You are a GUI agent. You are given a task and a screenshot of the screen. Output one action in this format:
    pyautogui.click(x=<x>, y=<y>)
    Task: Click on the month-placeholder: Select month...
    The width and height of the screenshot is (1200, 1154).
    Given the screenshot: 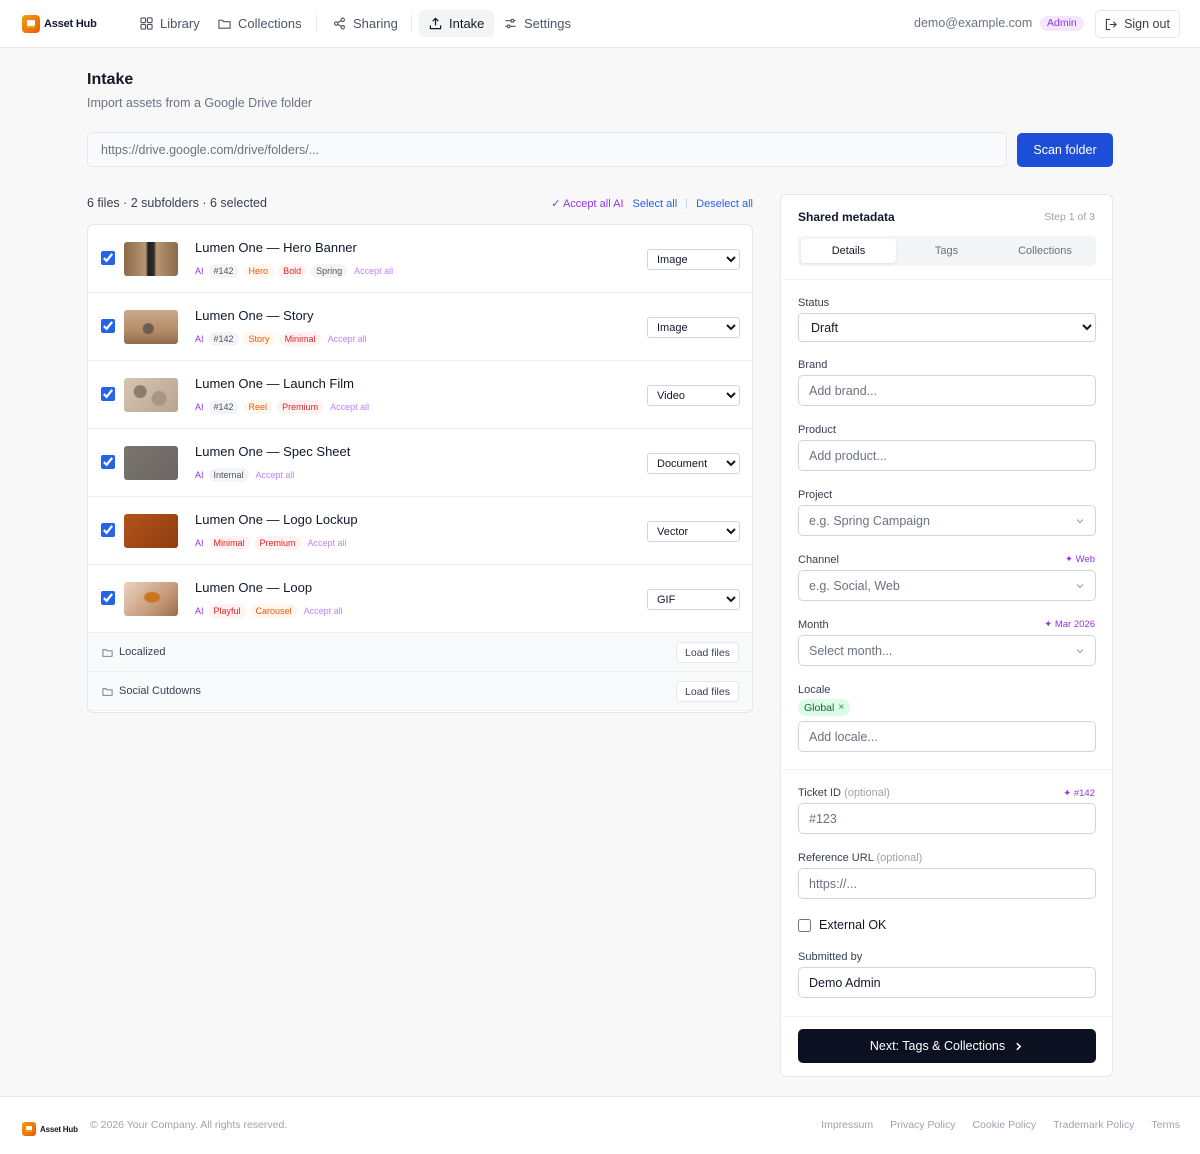 What is the action you would take?
    pyautogui.click(x=851, y=650)
    